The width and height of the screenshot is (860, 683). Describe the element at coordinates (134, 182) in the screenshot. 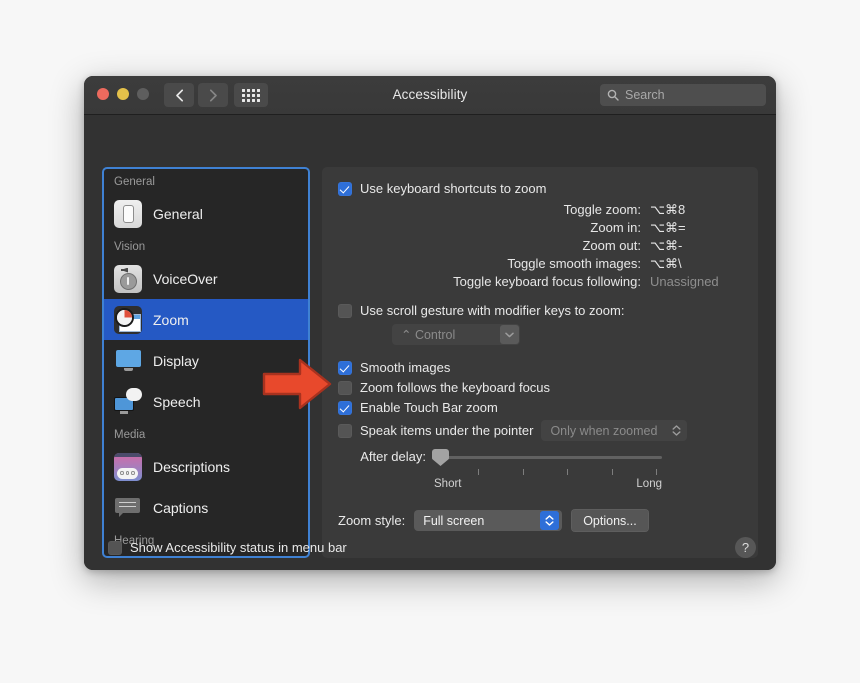

I see `sidebar-group-general: General` at that location.